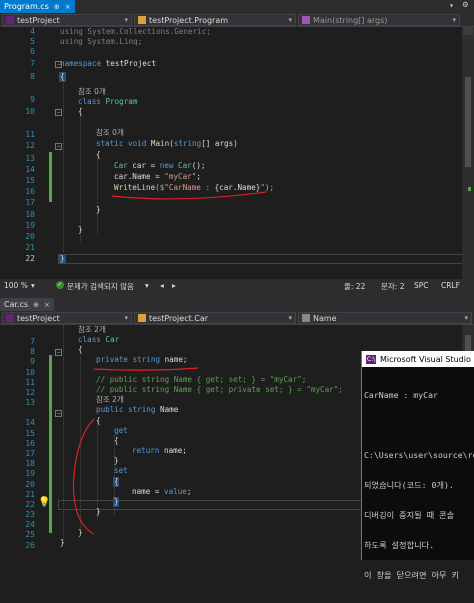  Describe the element at coordinates (30, 247) in the screenshot. I see `line-number: 21` at that location.